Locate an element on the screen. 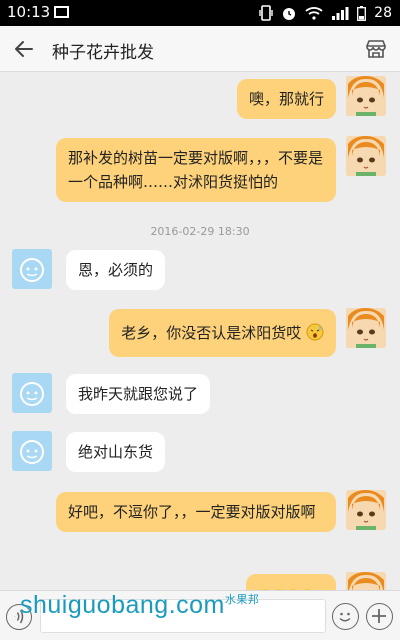 This screenshot has height=640, width=400. smiley-icon is located at coordinates (345, 617).